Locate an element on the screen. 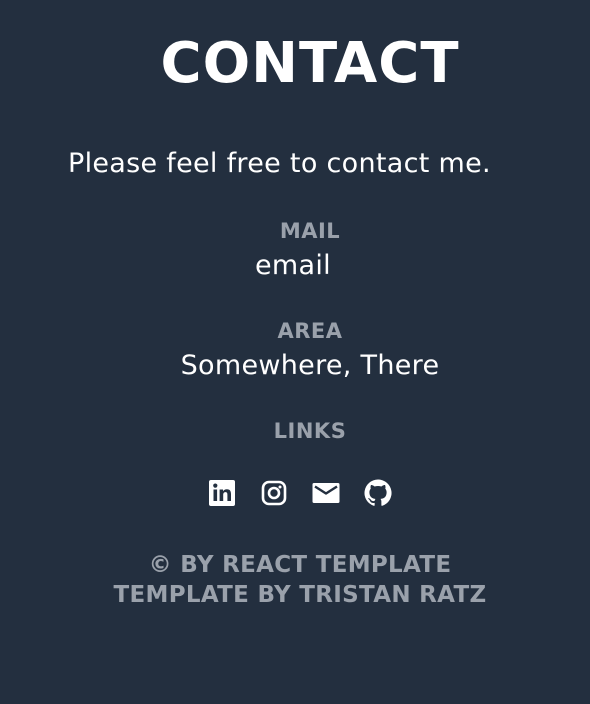 The height and width of the screenshot is (704, 590). social-links is located at coordinates (301, 494).